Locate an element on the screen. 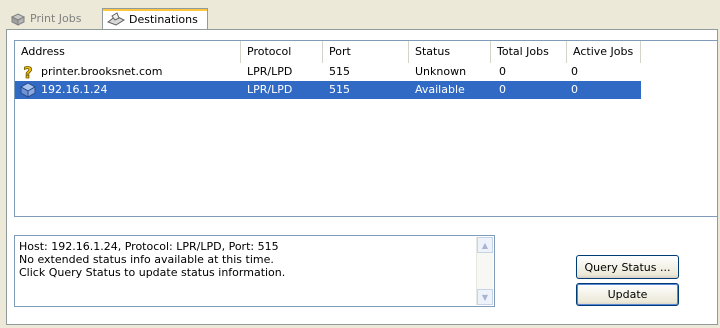 Image resolution: width=720 pixels, height=328 pixels. status-cell: Unknown is located at coordinates (441, 71).